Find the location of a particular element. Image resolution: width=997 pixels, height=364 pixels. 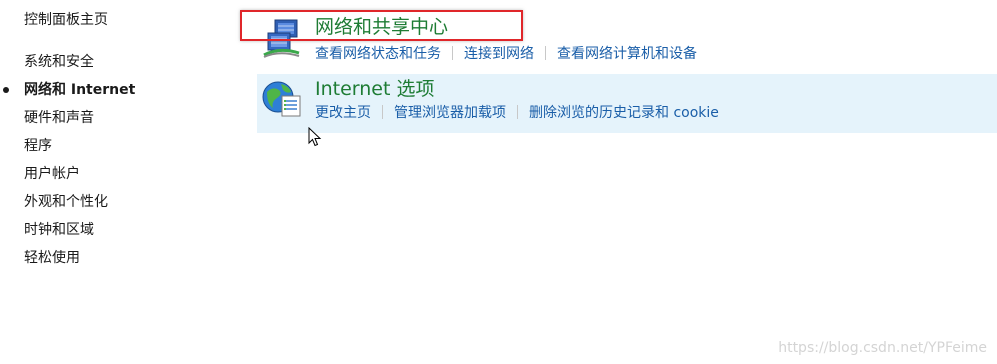

connect-to-network-link: 连接到网络 is located at coordinates (499, 54).